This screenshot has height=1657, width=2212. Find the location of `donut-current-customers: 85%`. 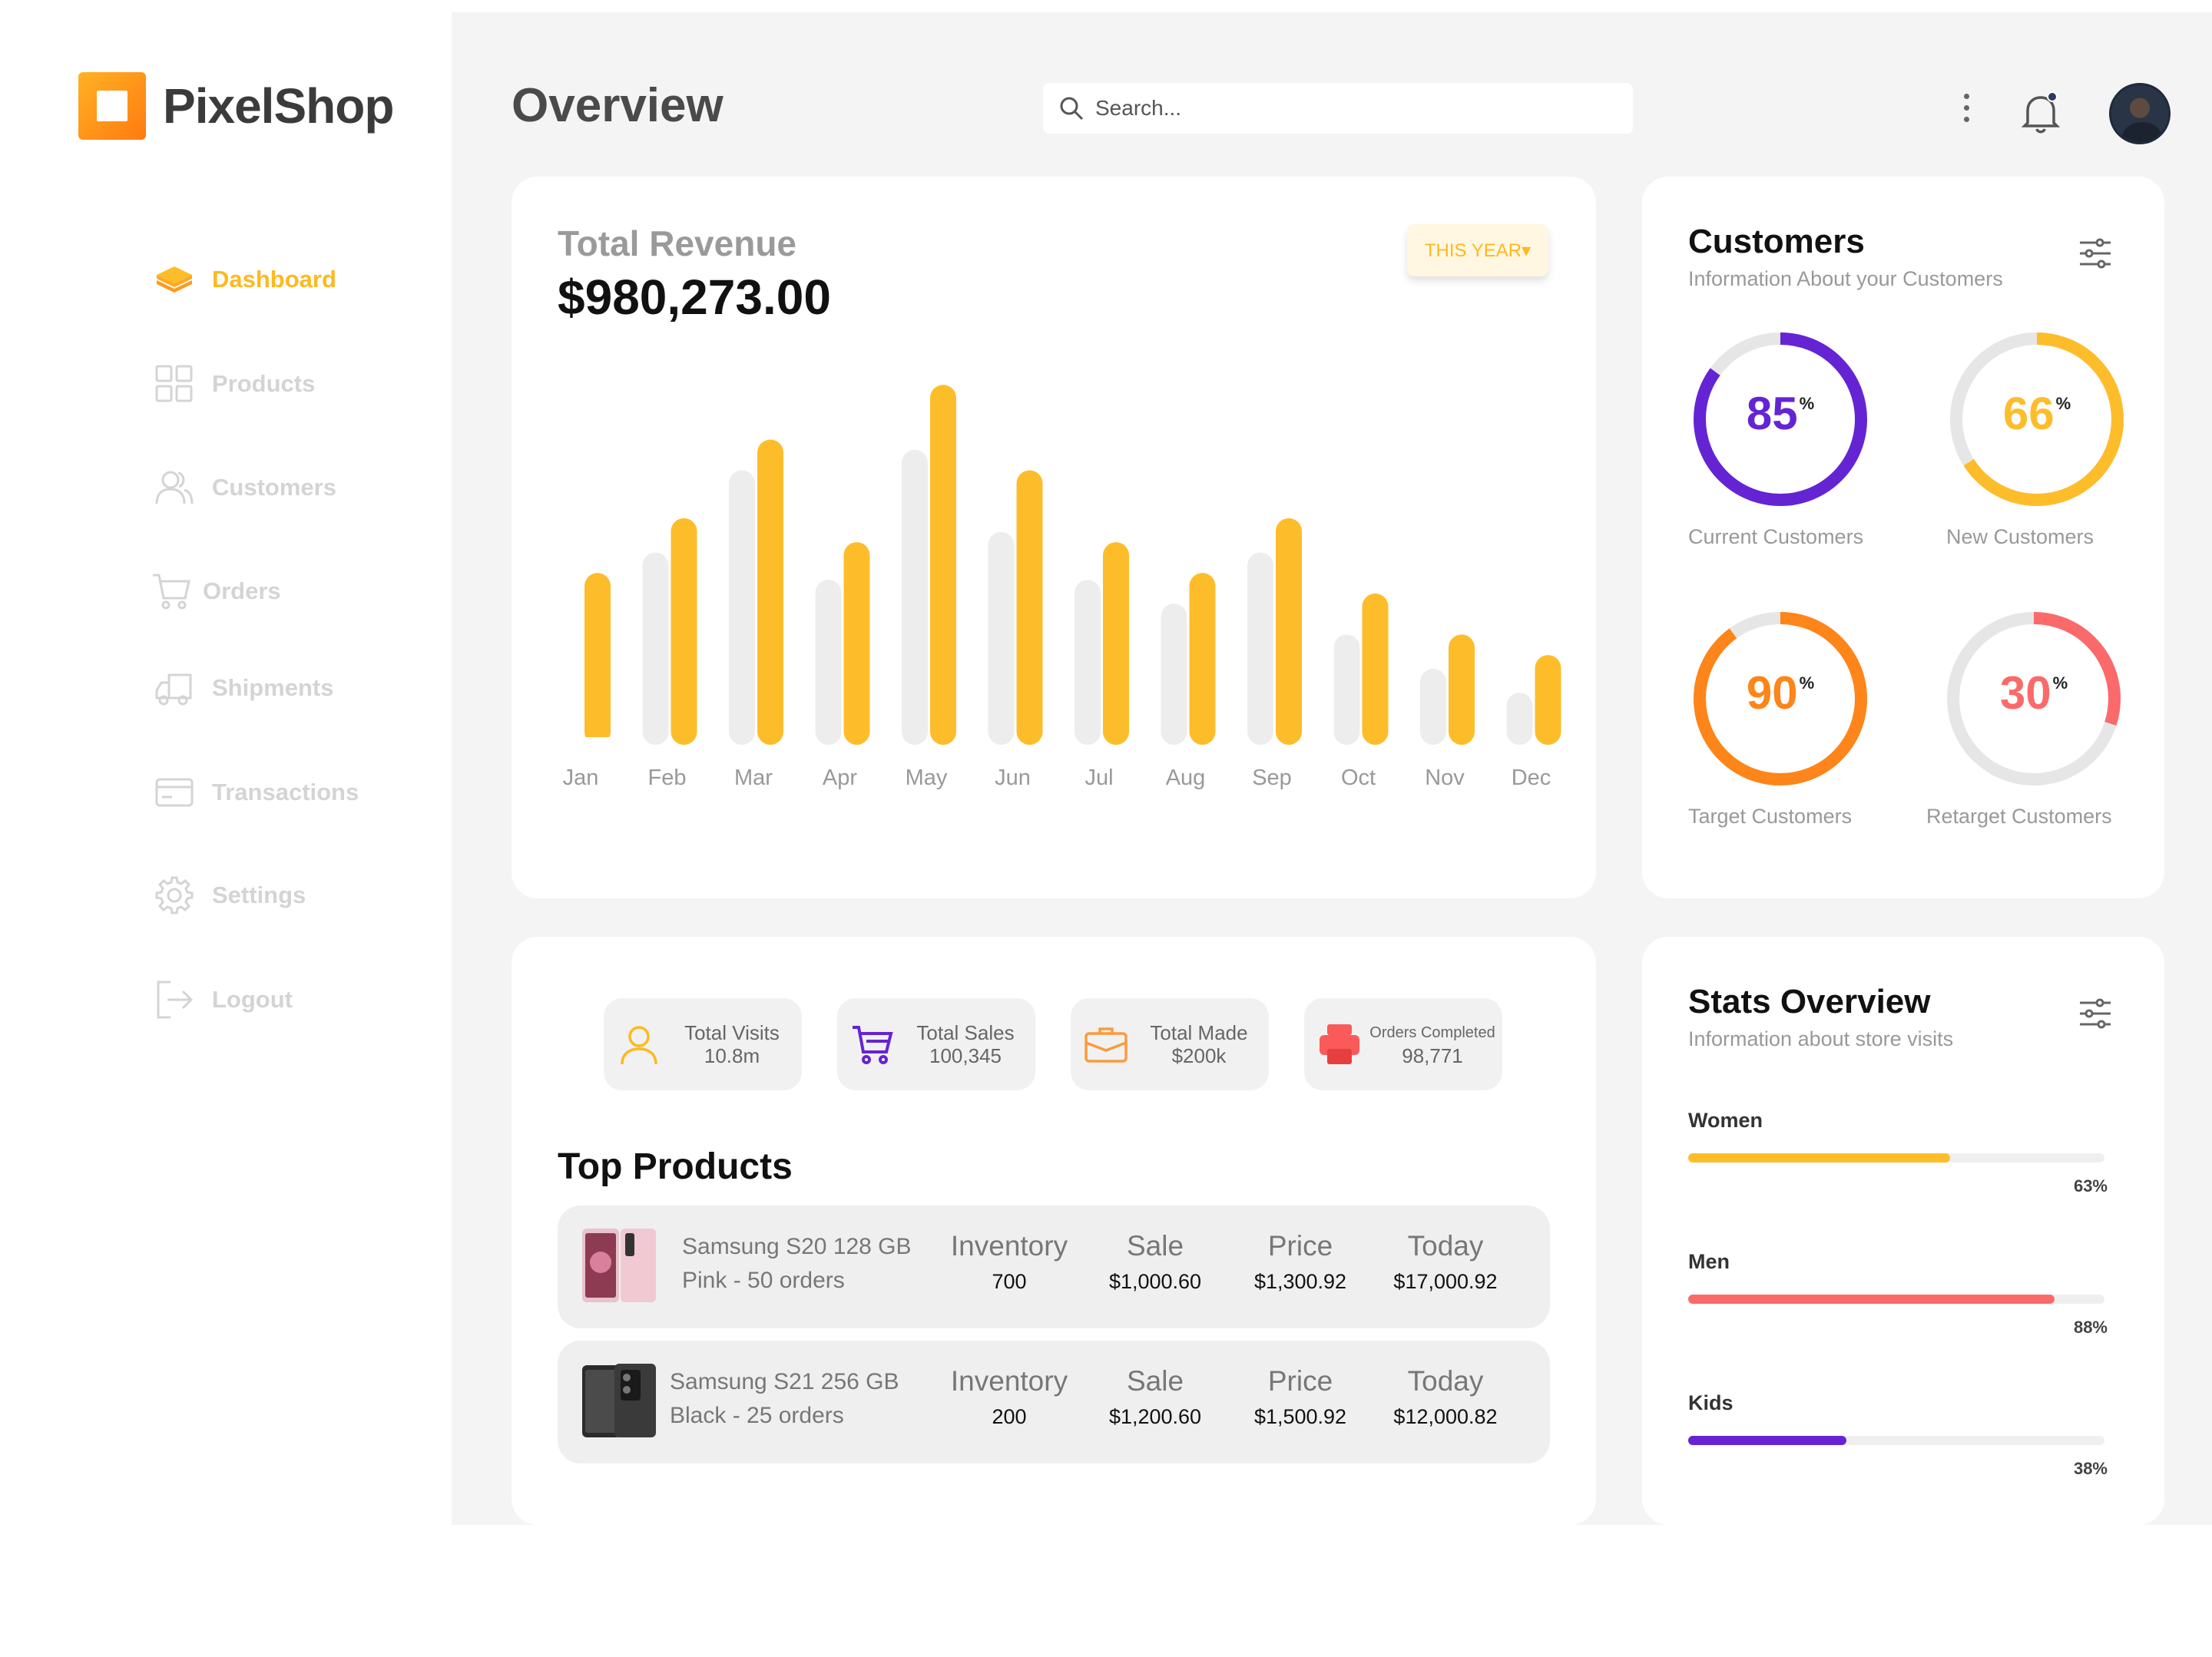

donut-current-customers: 85% is located at coordinates (1781, 419).